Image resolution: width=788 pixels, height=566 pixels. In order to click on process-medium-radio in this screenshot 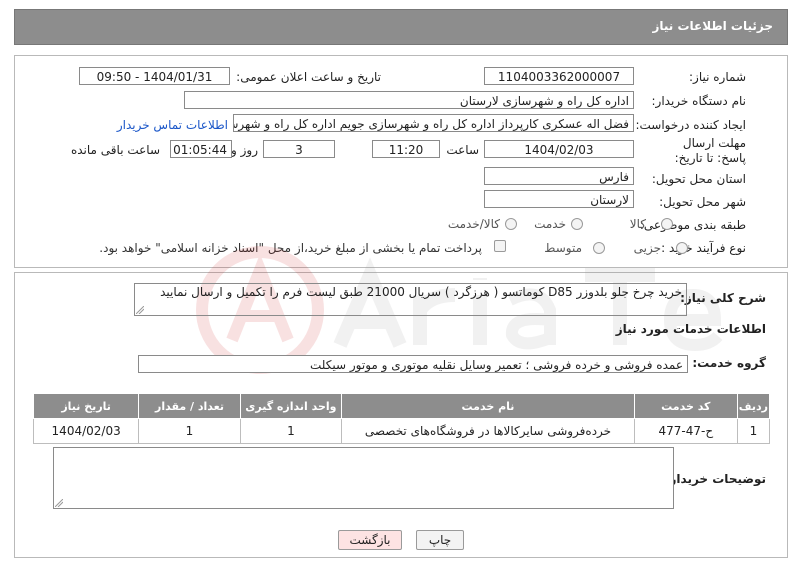, I will do `click(599, 248)`.